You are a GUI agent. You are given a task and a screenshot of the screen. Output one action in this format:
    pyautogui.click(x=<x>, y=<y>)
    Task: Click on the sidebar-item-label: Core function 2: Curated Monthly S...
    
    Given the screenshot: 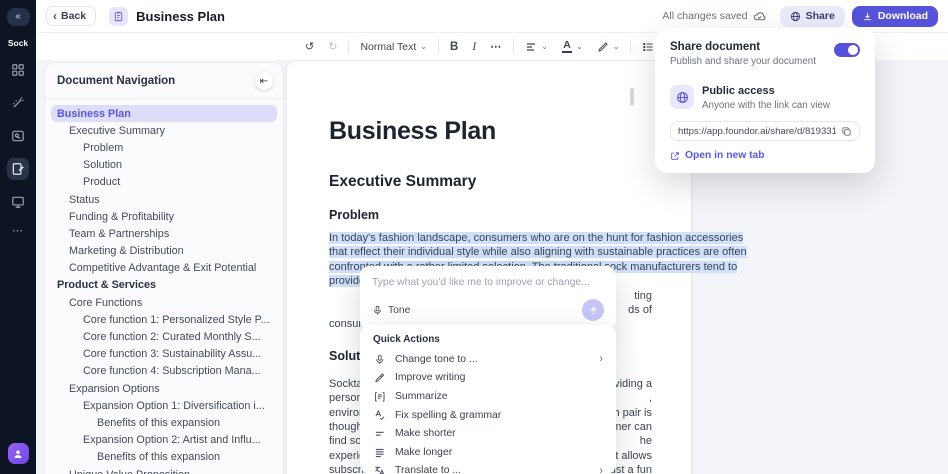 What is the action you would take?
    pyautogui.click(x=172, y=337)
    